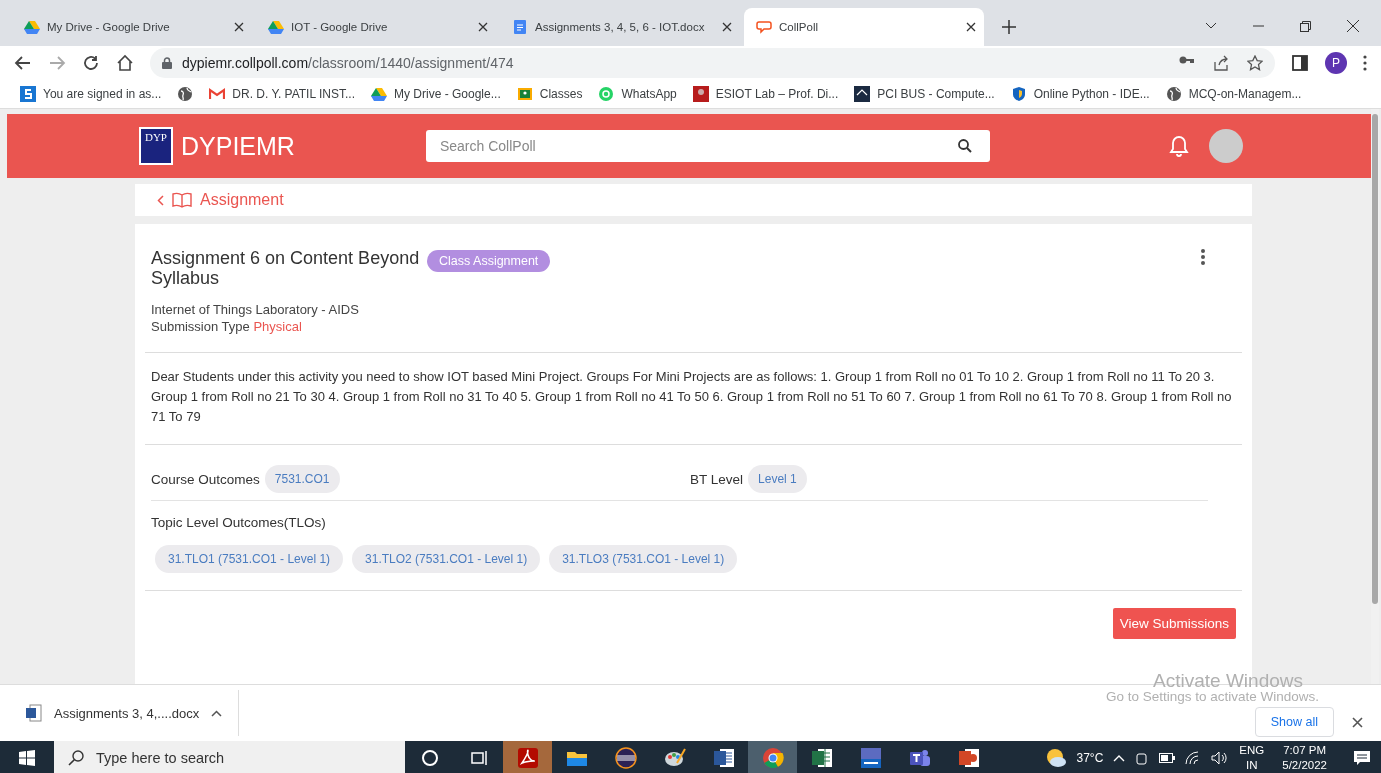 This screenshot has height=773, width=1381. I want to click on assignment-title: Assignment 6 on Content Beyond Syllabus, so click(286, 268).